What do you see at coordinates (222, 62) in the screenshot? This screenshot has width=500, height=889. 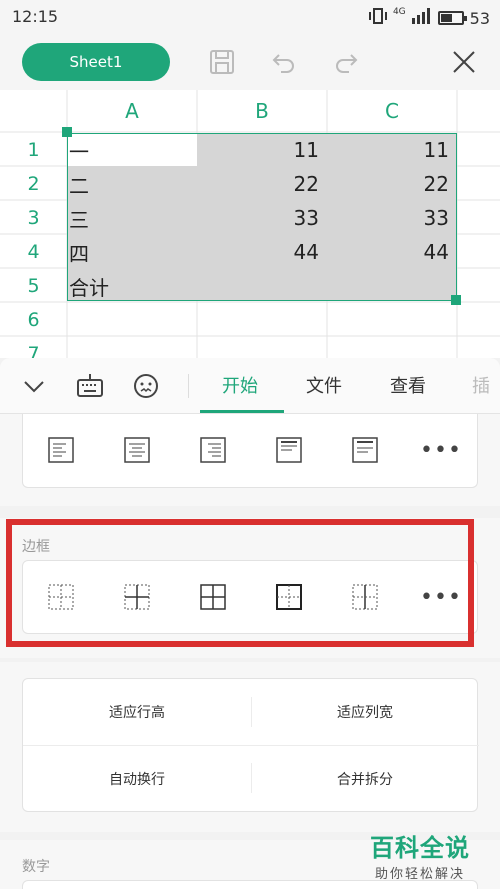 I see `save-icon` at bounding box center [222, 62].